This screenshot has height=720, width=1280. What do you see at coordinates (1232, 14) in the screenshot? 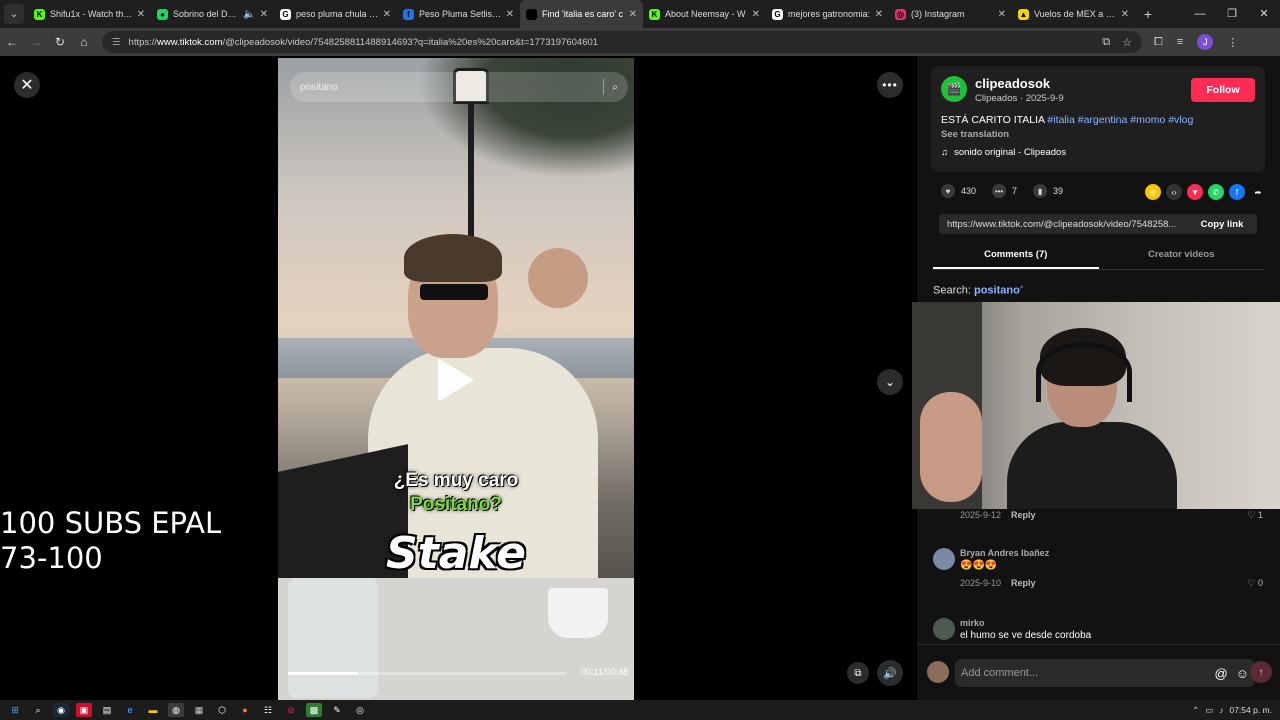
I see `restore-icon: ❐` at bounding box center [1232, 14].